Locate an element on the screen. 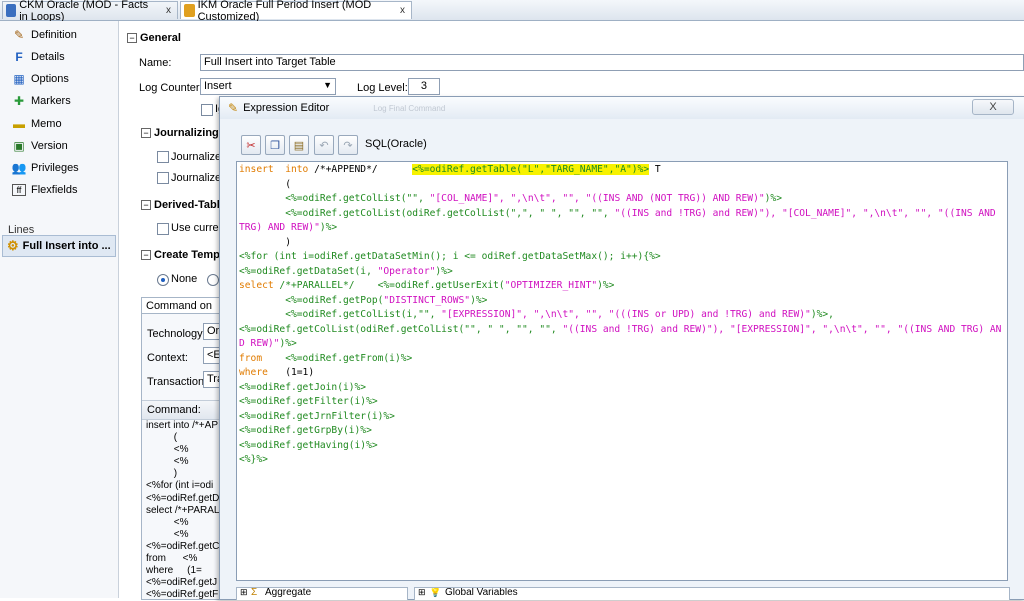  code-text: )%>, is located at coordinates (822, 314).